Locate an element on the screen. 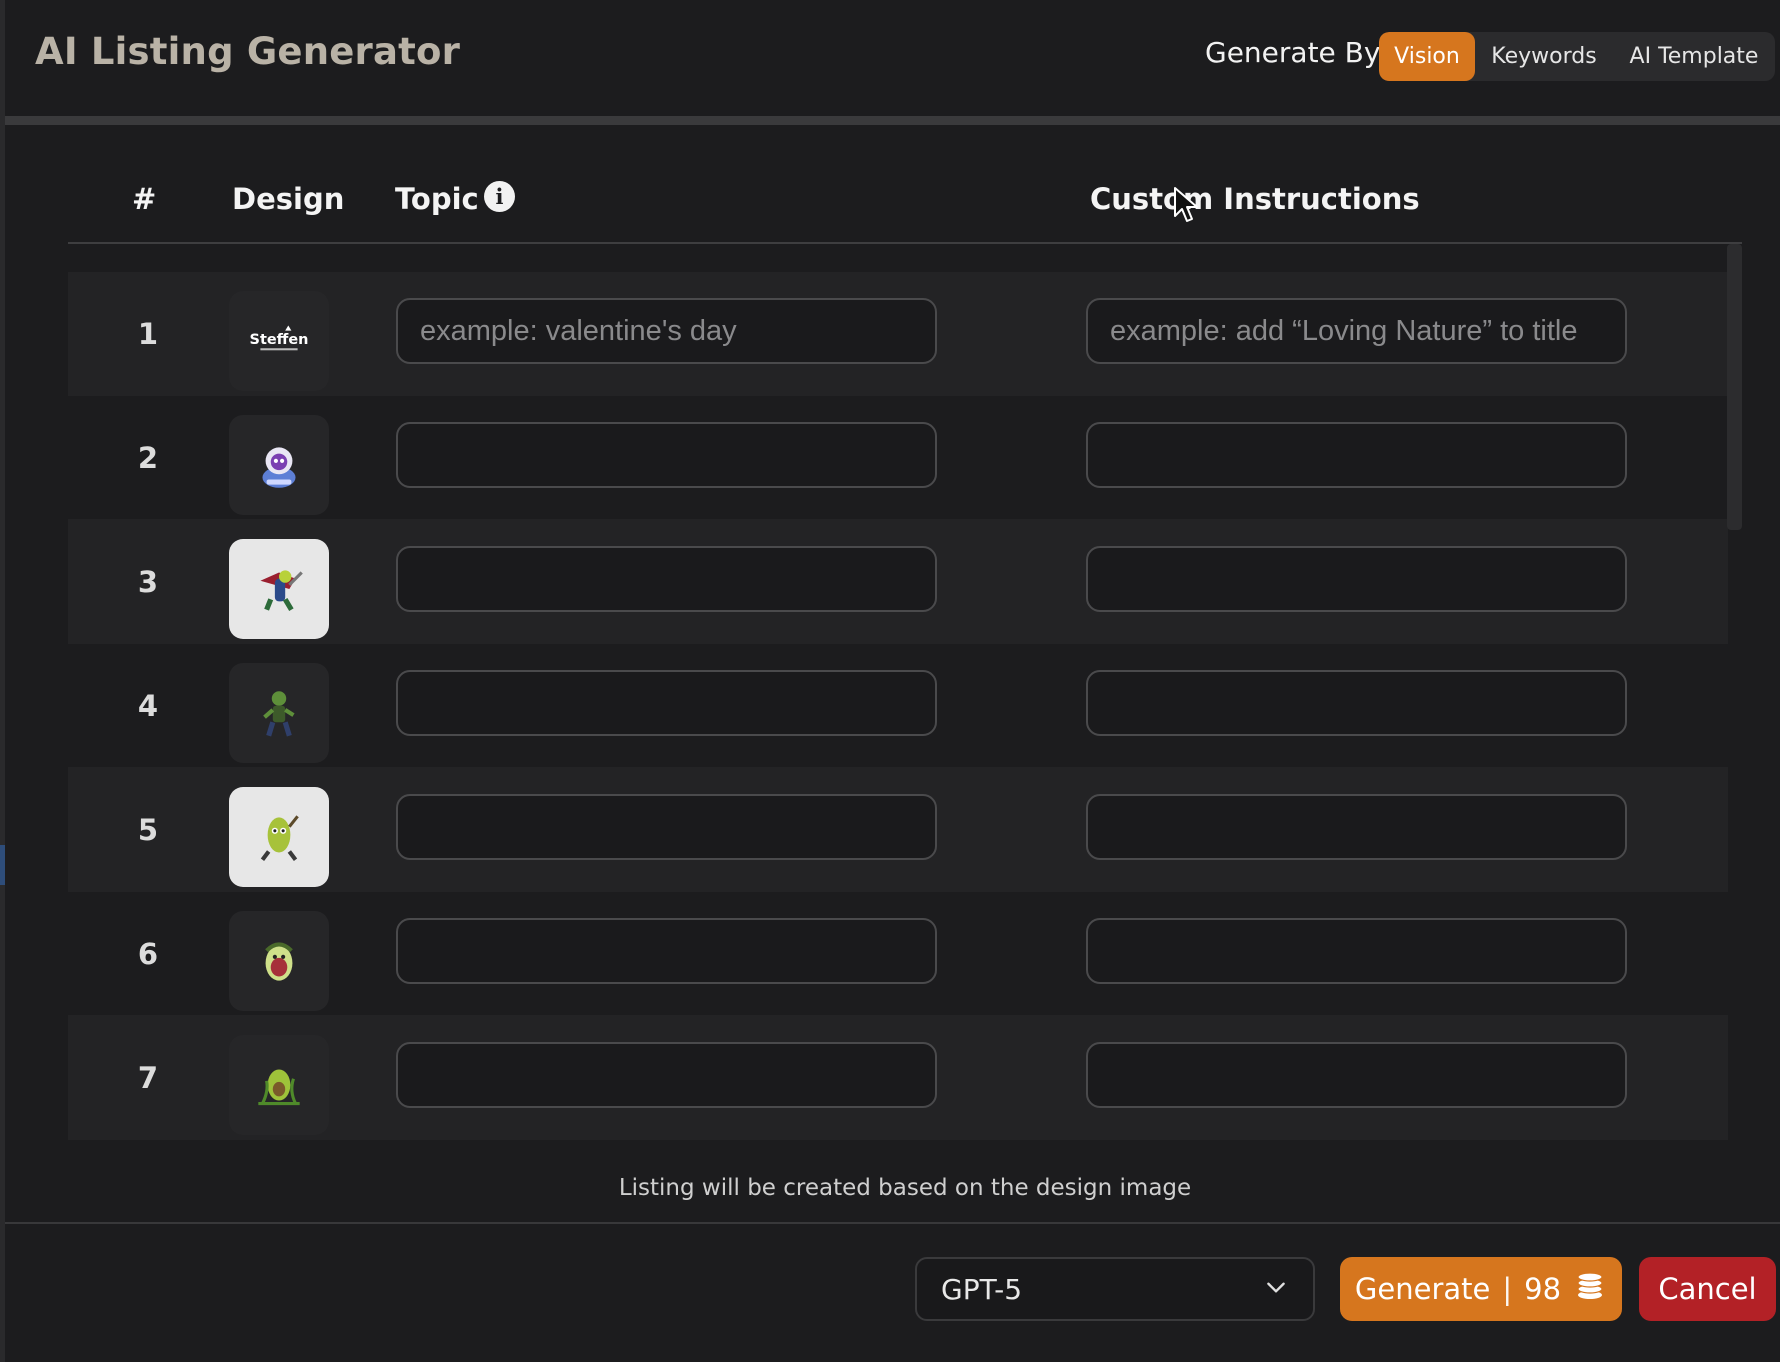 Image resolution: width=1780 pixels, height=1362 pixels. info-icon: i is located at coordinates (499, 196).